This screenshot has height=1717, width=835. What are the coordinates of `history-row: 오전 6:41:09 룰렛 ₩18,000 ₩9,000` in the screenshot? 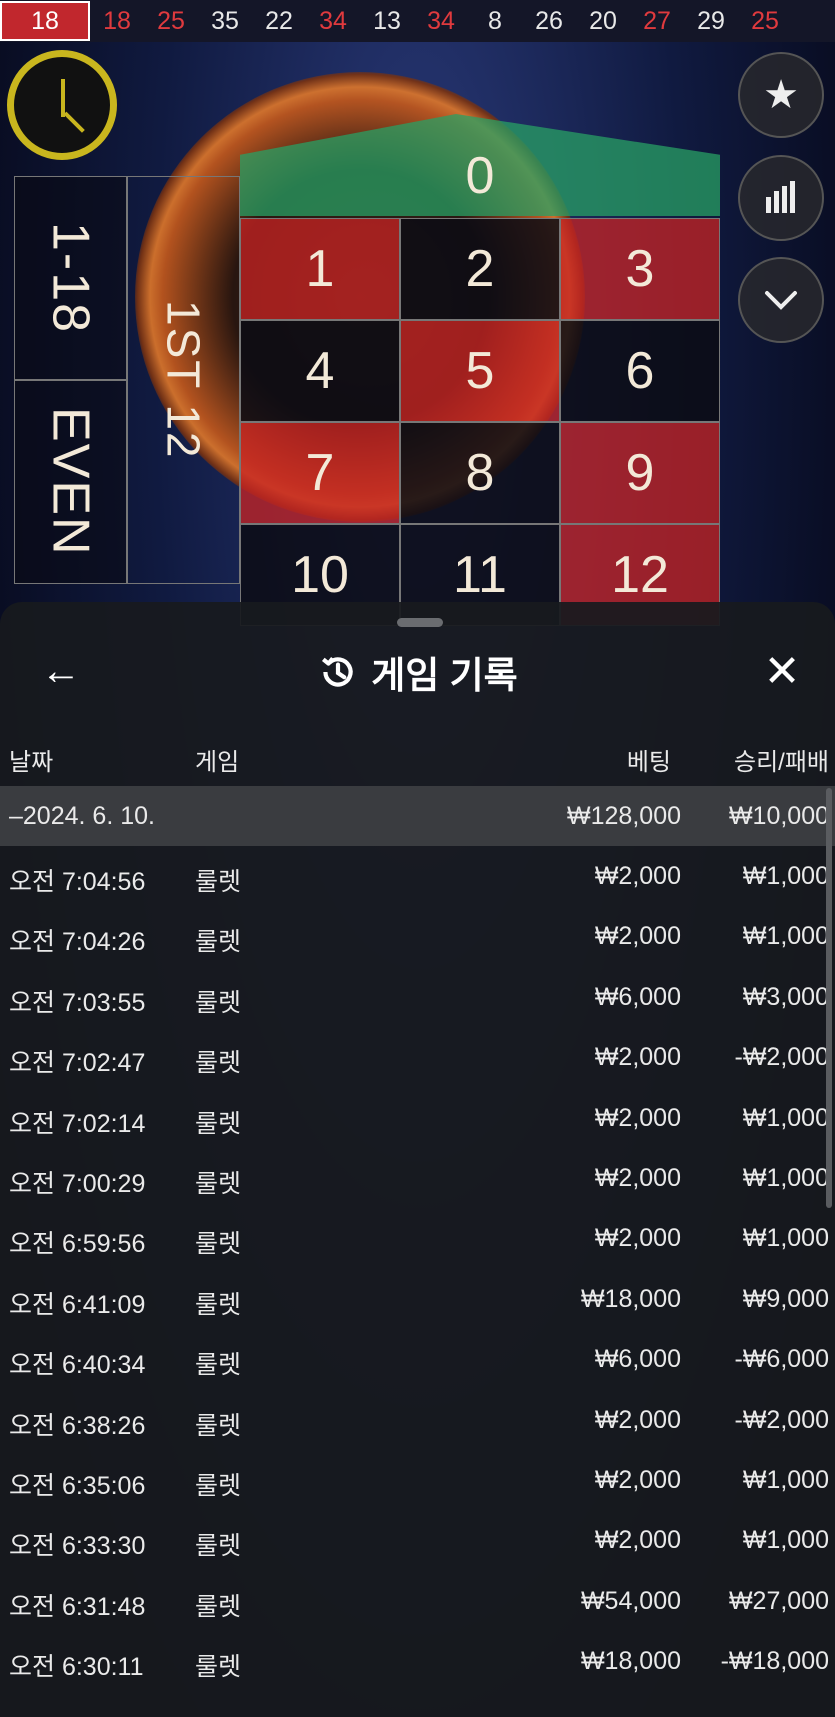 It's located at (417, 1299).